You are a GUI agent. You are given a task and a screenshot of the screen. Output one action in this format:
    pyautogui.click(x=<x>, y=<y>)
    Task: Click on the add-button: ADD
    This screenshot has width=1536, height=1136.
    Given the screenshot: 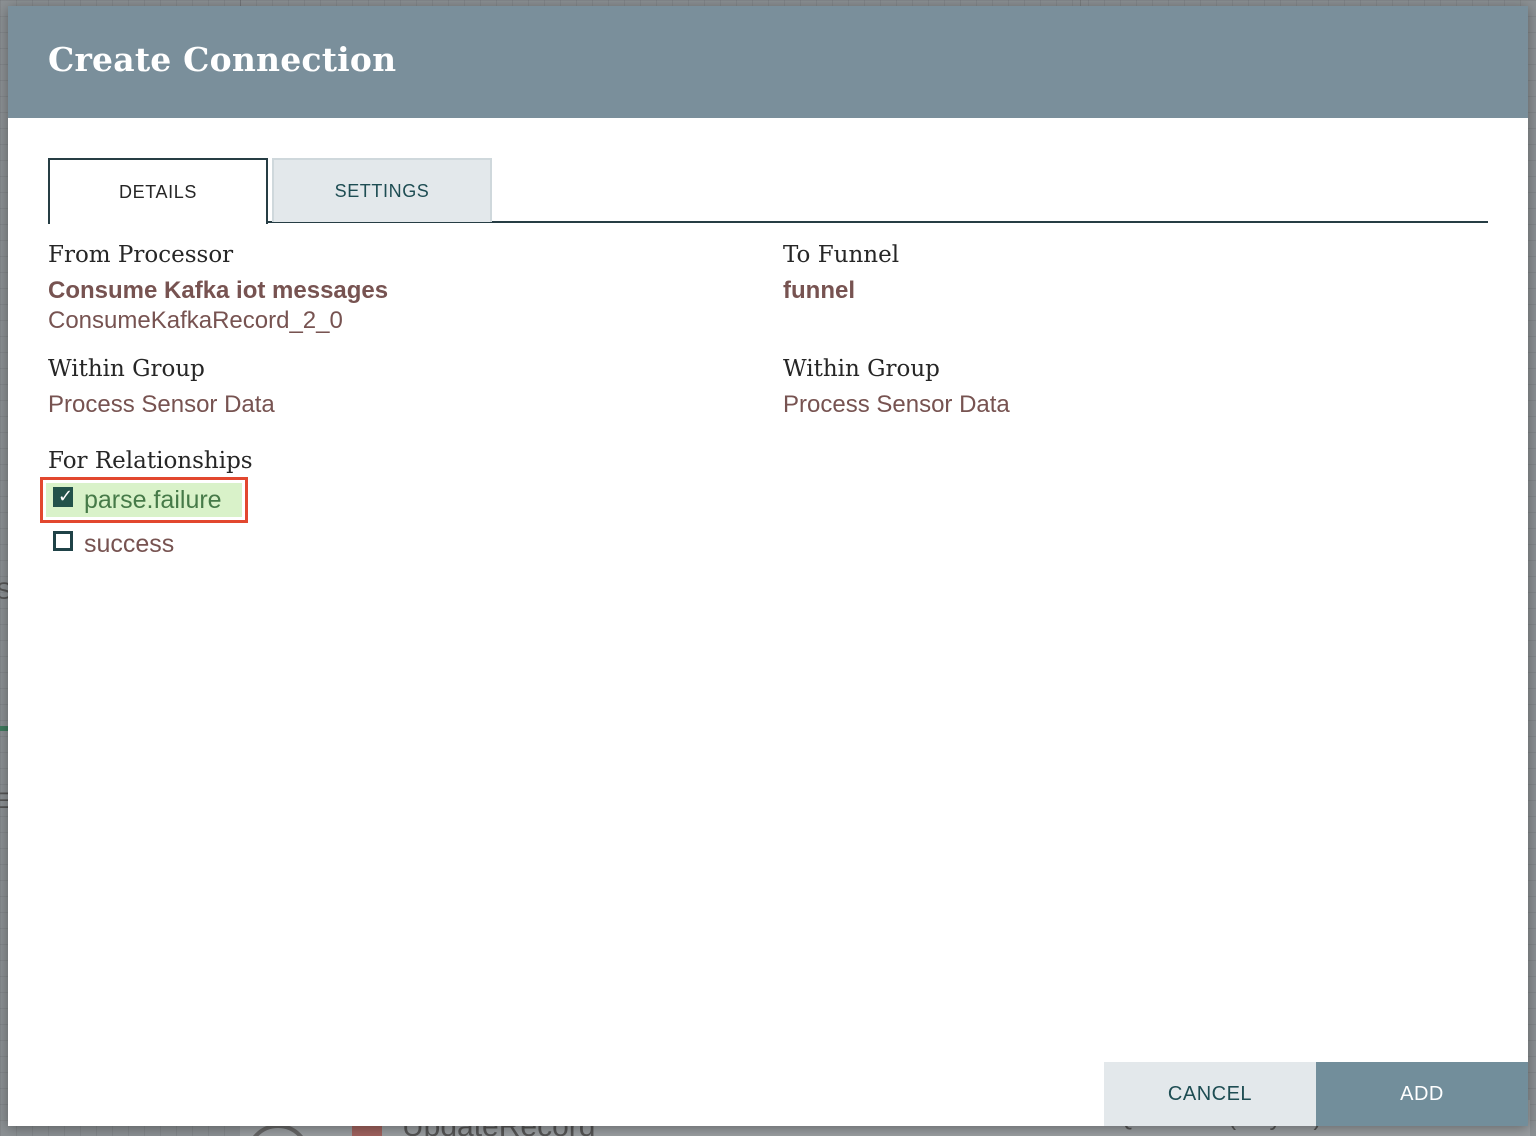 What is the action you would take?
    pyautogui.click(x=1422, y=1094)
    